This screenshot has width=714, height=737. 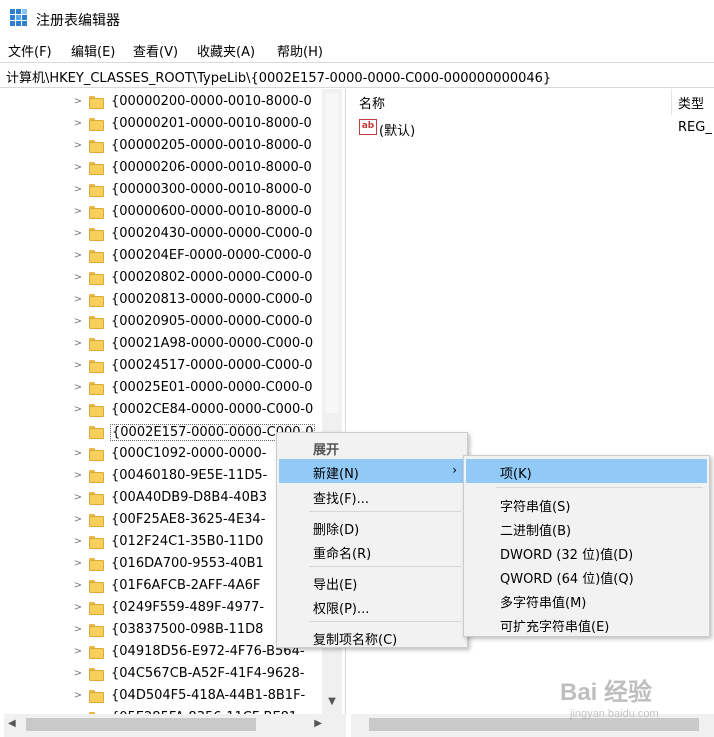 What do you see at coordinates (586, 471) in the screenshot?
I see `submenu-item-key: 项(K)` at bounding box center [586, 471].